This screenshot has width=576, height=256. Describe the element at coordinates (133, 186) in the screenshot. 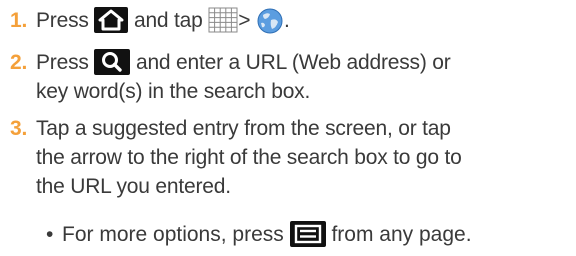

I see `step-text-continued: the URL you entered.` at that location.